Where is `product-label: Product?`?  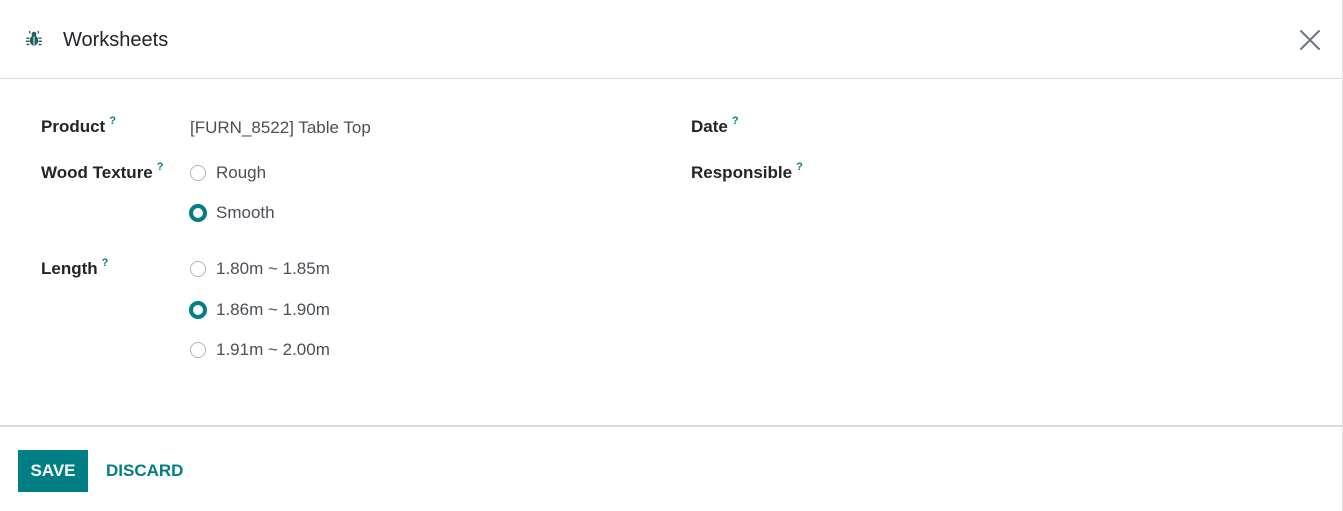
product-label: Product? is located at coordinates (78, 127).